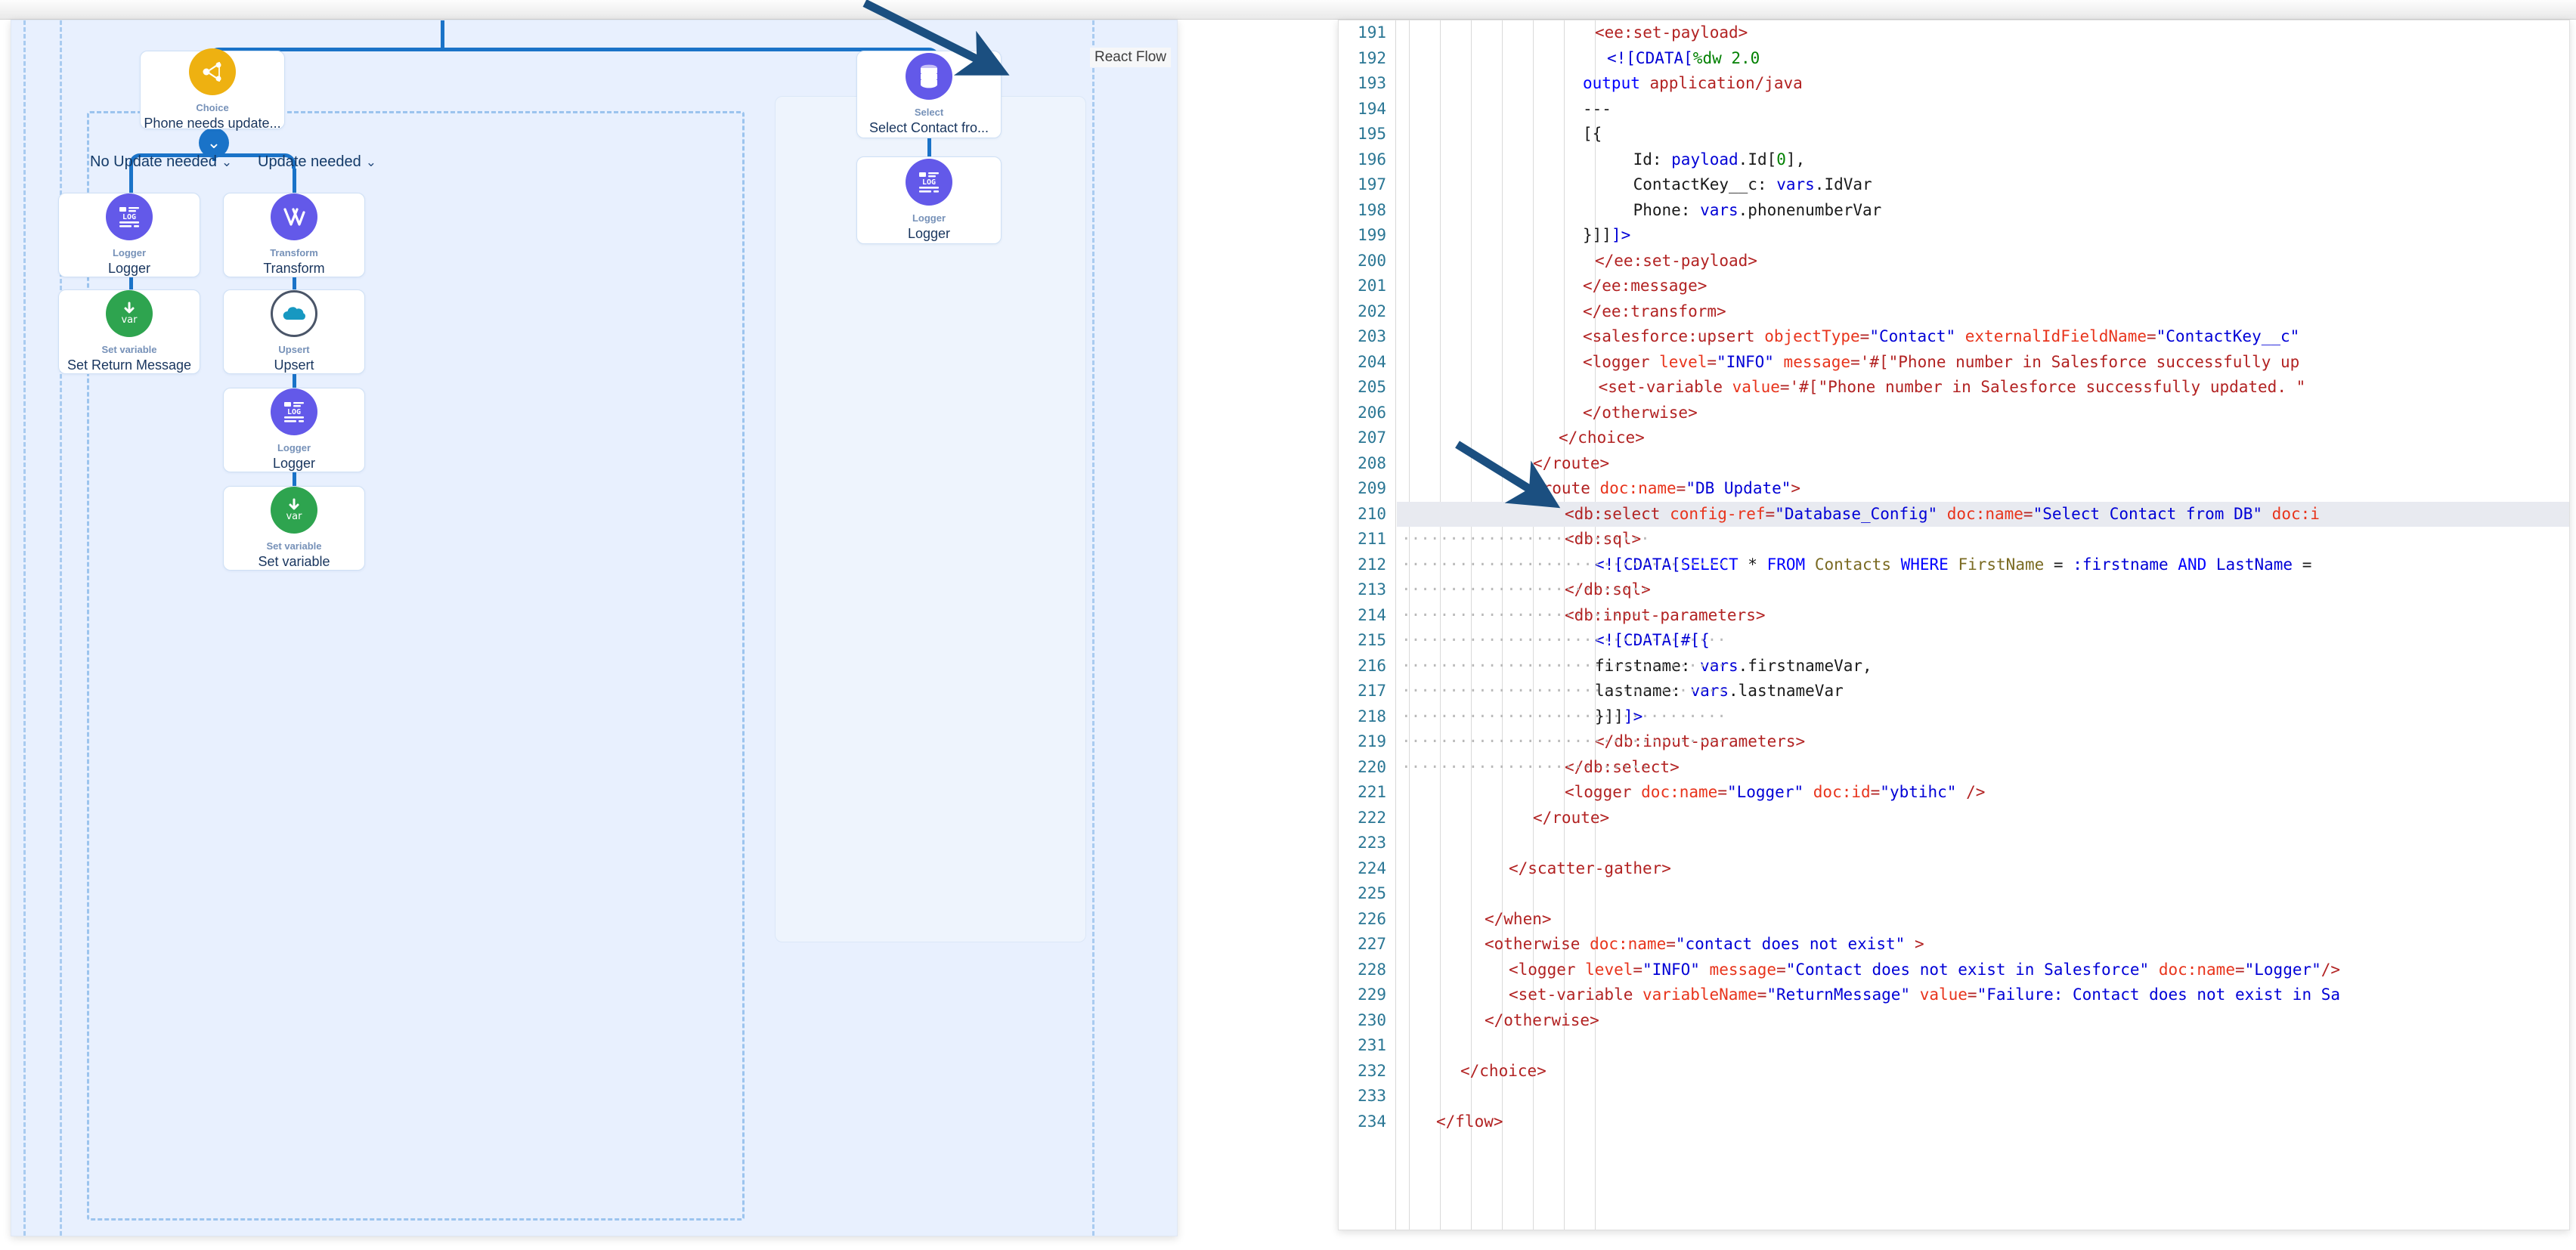  What do you see at coordinates (1372, 1121) in the screenshot?
I see `line-number: 234` at bounding box center [1372, 1121].